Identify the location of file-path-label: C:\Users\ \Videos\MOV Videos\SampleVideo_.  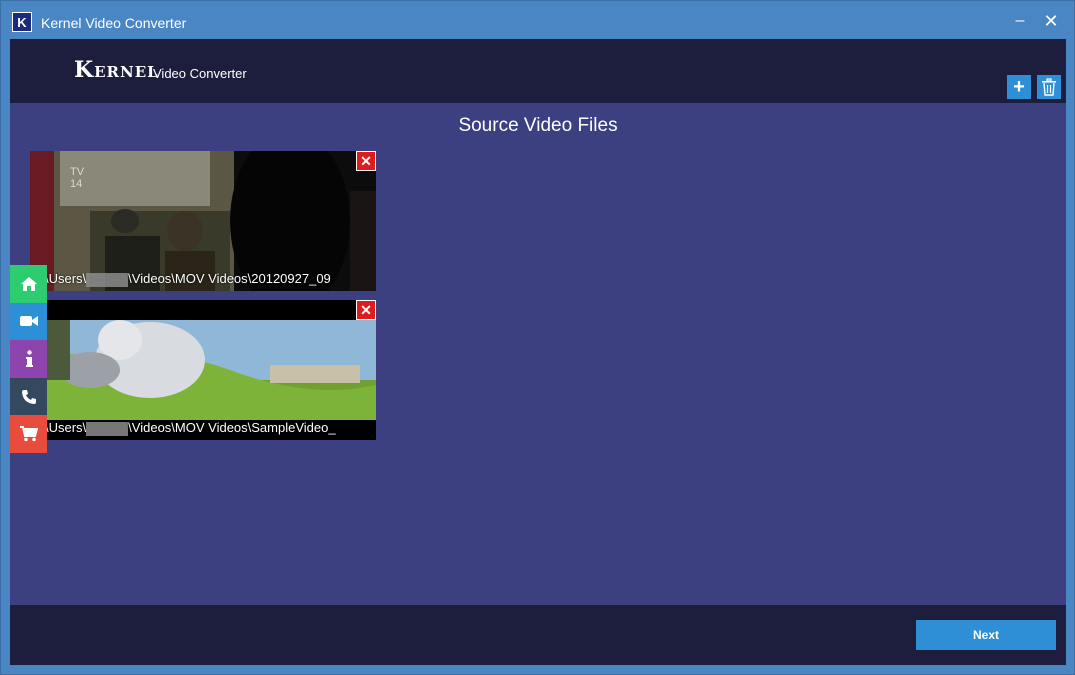
(203, 428).